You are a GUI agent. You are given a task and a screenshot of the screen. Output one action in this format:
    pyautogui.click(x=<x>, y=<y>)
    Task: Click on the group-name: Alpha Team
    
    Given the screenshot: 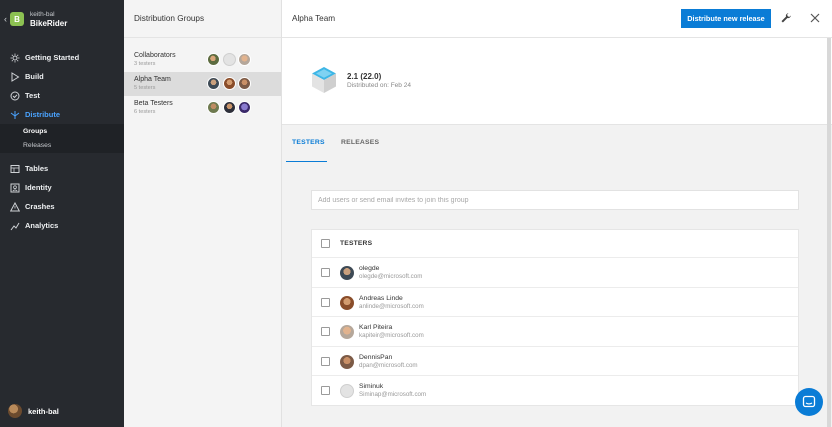 What is the action you would take?
    pyautogui.click(x=152, y=79)
    